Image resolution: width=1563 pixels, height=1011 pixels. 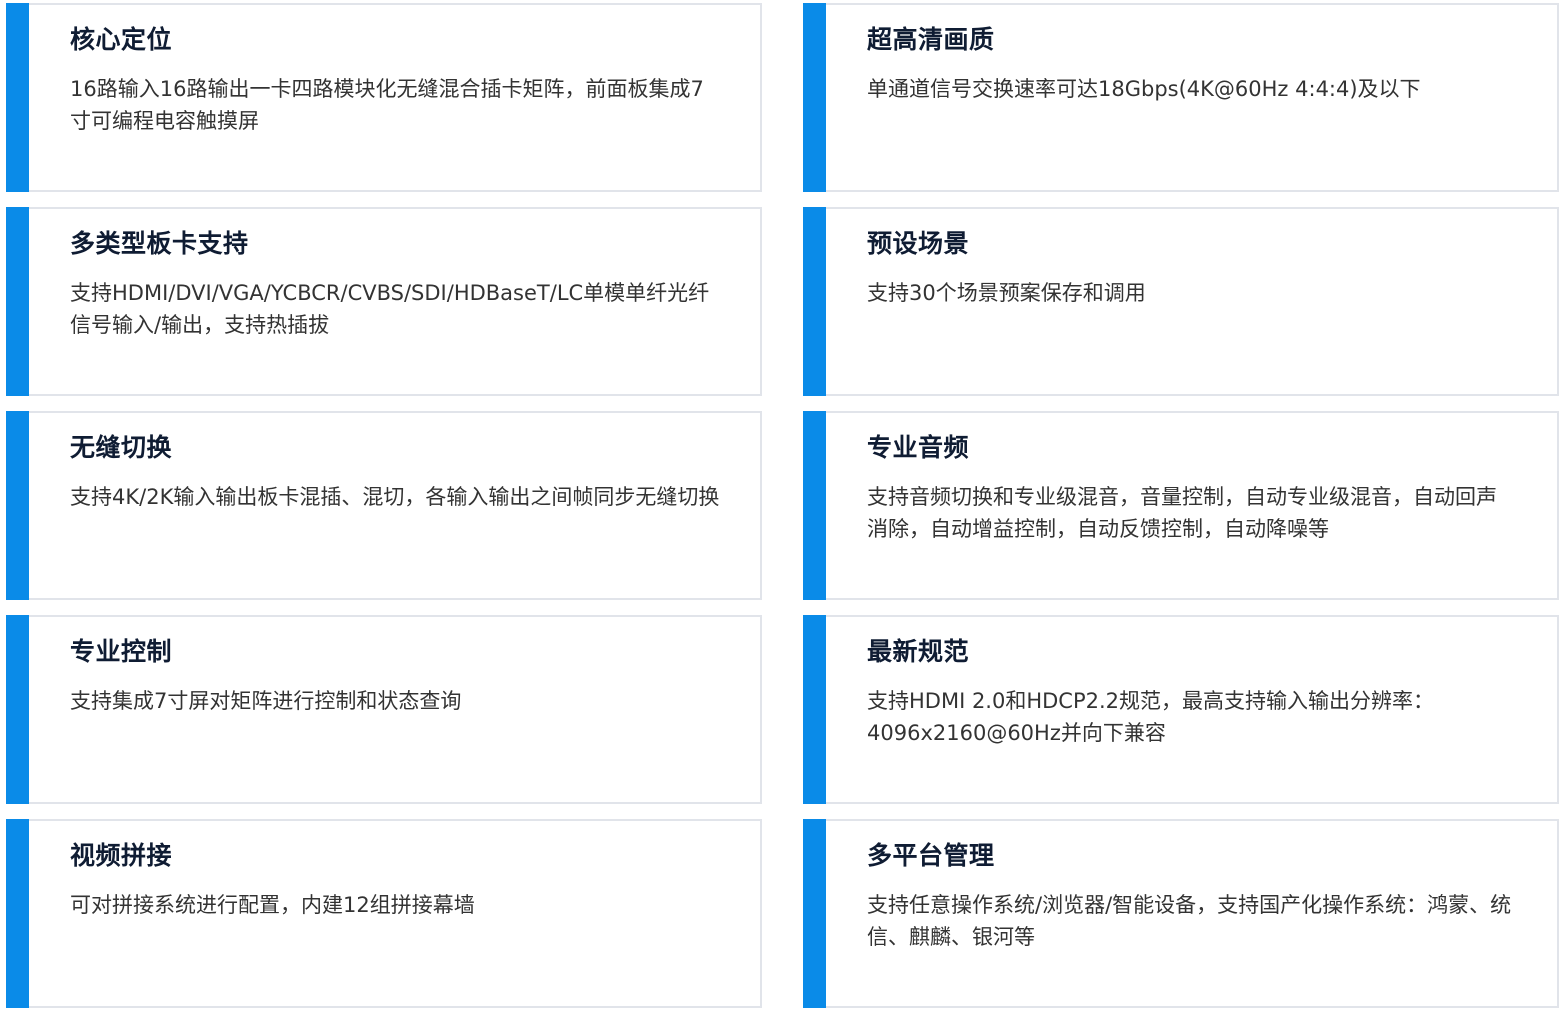 I want to click on feature-card-seamless-switch: 无缝切换 支持4K/2K输入输出板卡混插、混切，各输入输出之间帧同步无缝切换, so click(x=384, y=505).